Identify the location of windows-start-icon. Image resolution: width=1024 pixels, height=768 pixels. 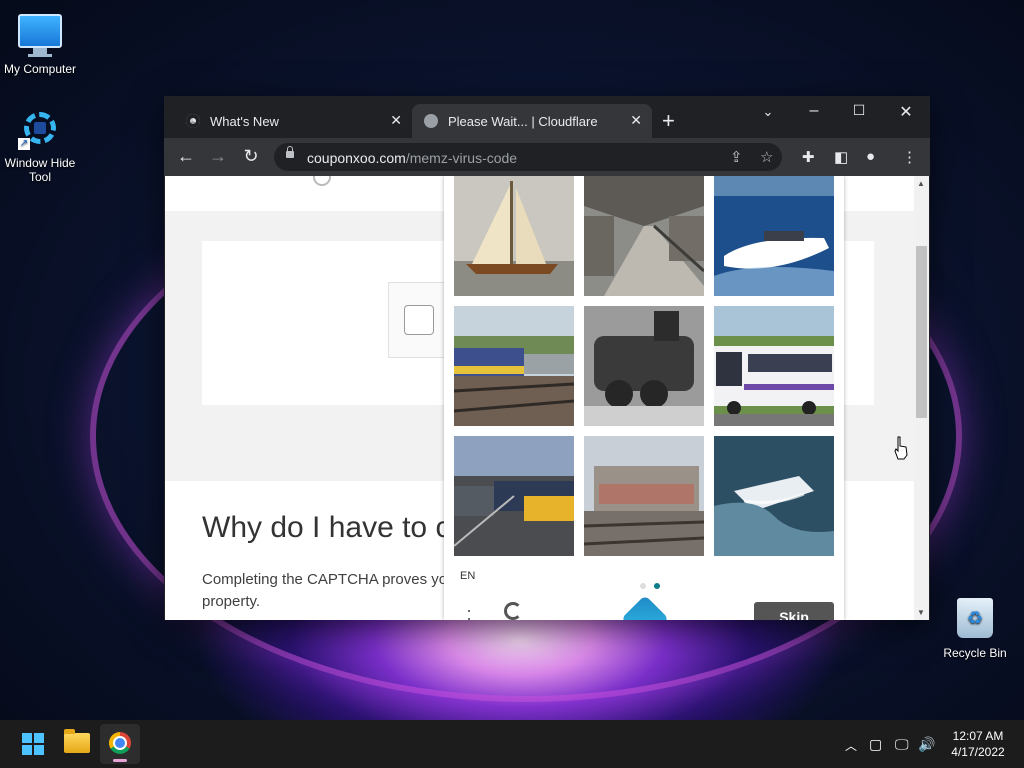
(33, 744).